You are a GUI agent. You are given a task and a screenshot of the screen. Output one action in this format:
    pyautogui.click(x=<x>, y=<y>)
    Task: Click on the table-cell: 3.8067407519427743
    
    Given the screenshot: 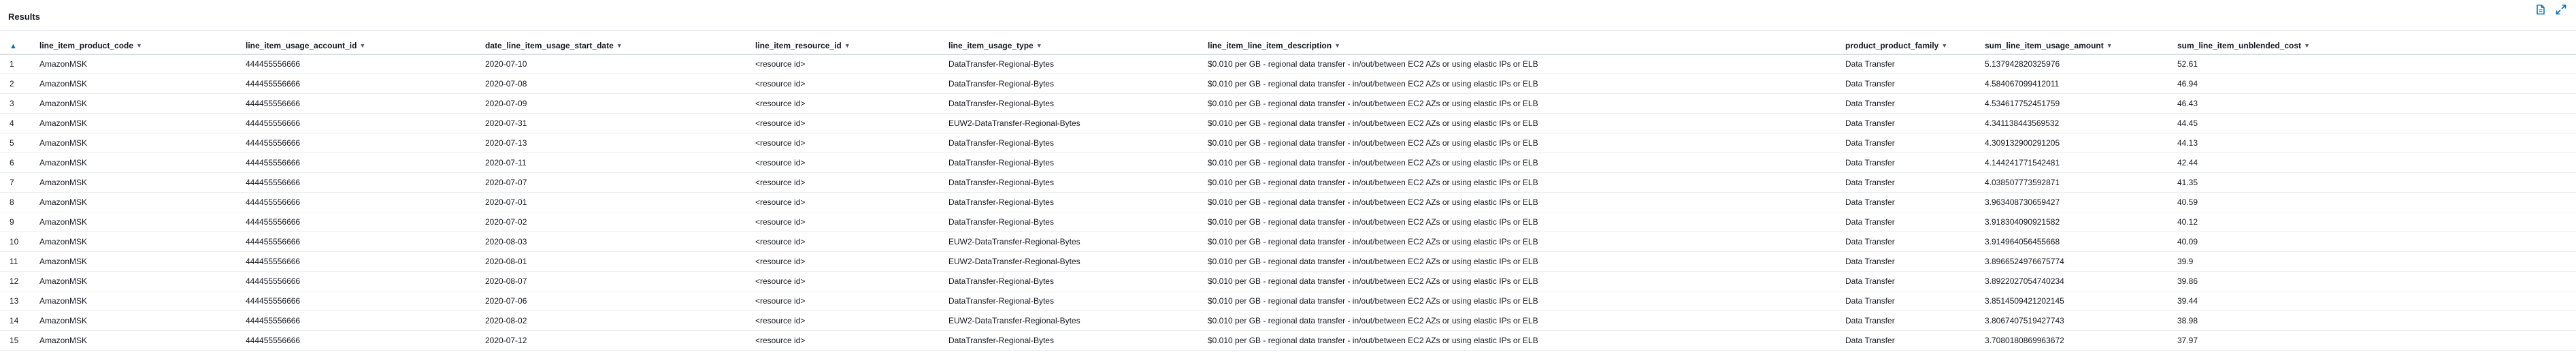 What is the action you would take?
    pyautogui.click(x=2080, y=320)
    